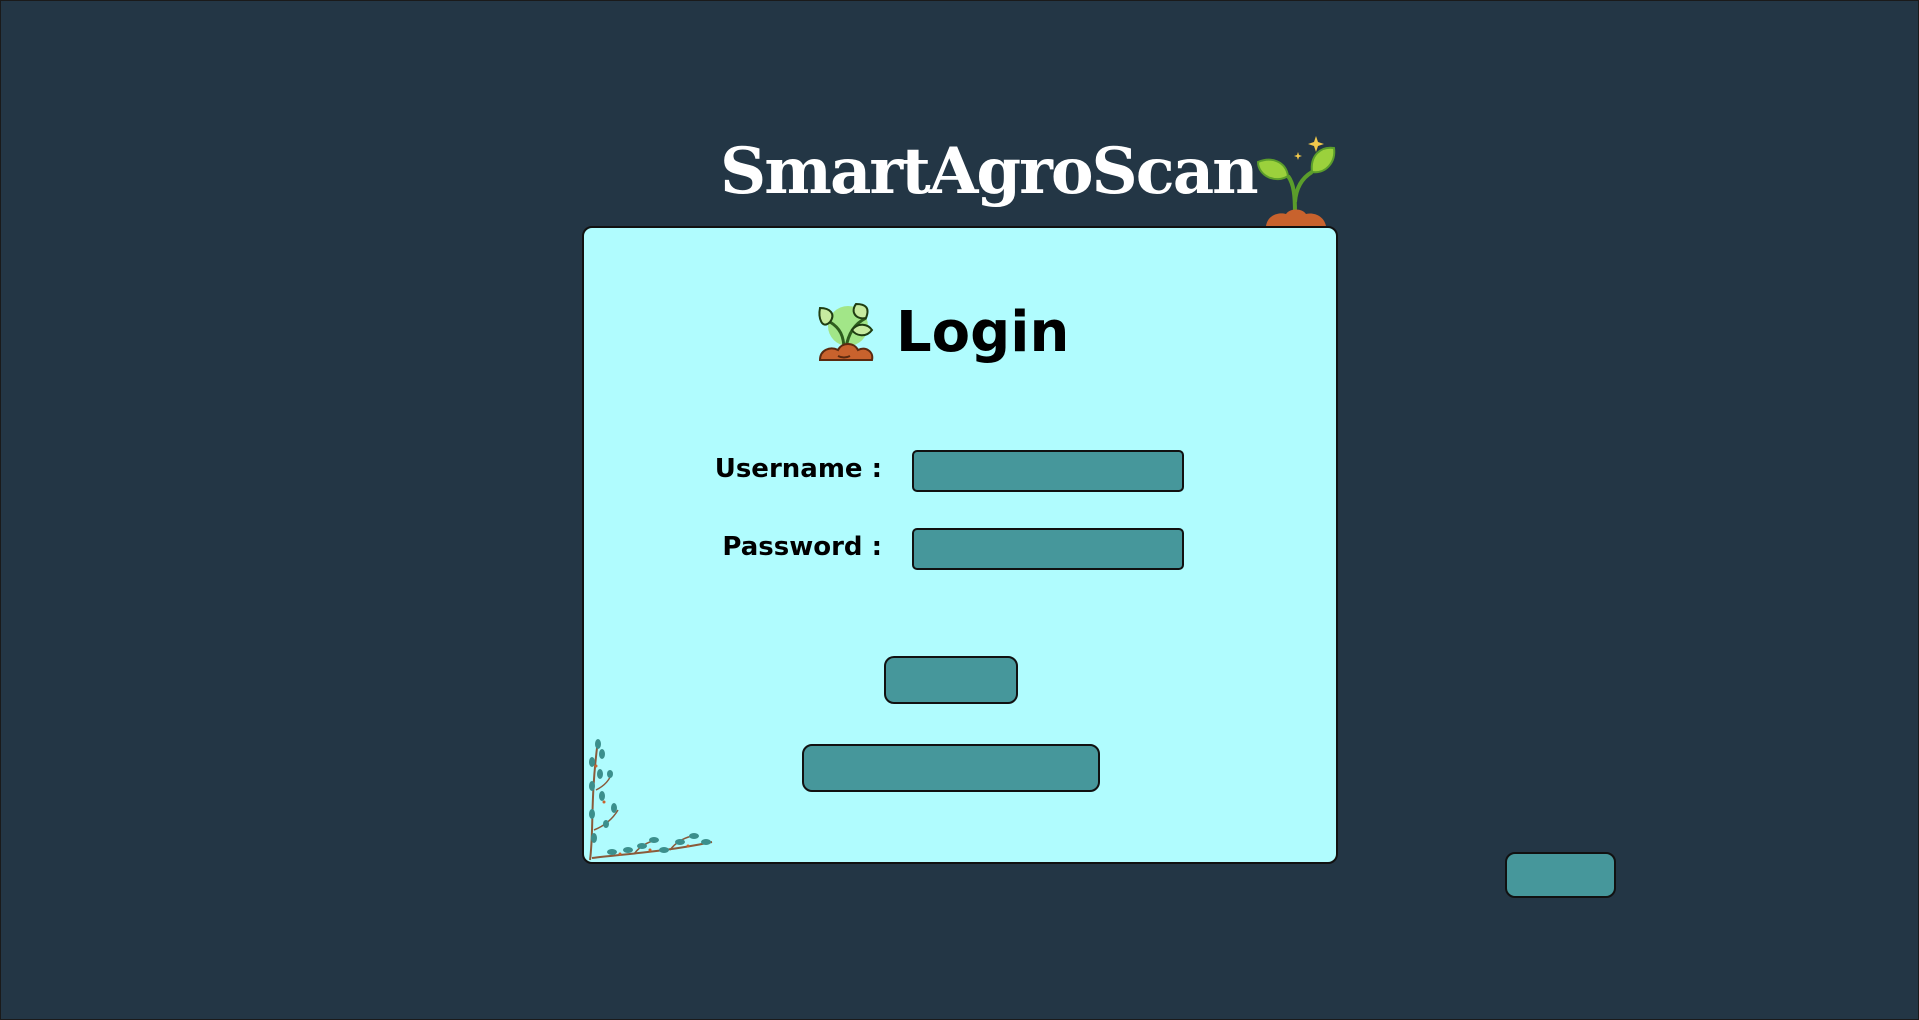 The height and width of the screenshot is (1020, 1919). What do you see at coordinates (798, 469) in the screenshot?
I see `username-label: Username :` at bounding box center [798, 469].